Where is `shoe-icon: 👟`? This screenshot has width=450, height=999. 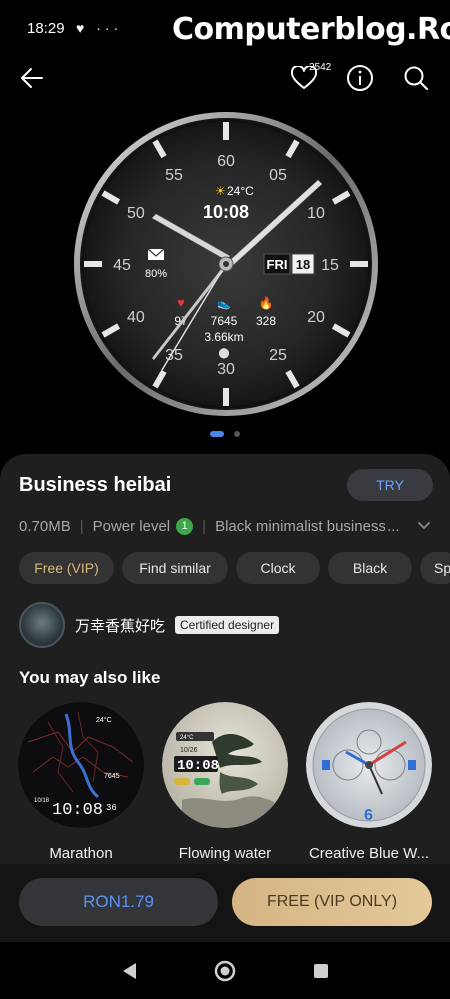 shoe-icon: 👟 is located at coordinates (224, 304).